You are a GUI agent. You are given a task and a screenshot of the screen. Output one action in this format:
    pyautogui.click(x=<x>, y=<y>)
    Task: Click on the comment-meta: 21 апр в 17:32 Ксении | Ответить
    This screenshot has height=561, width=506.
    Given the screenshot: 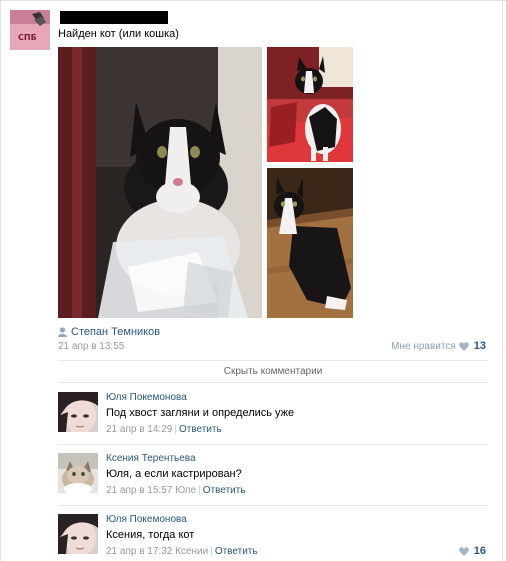 What is the action you would take?
    pyautogui.click(x=182, y=551)
    